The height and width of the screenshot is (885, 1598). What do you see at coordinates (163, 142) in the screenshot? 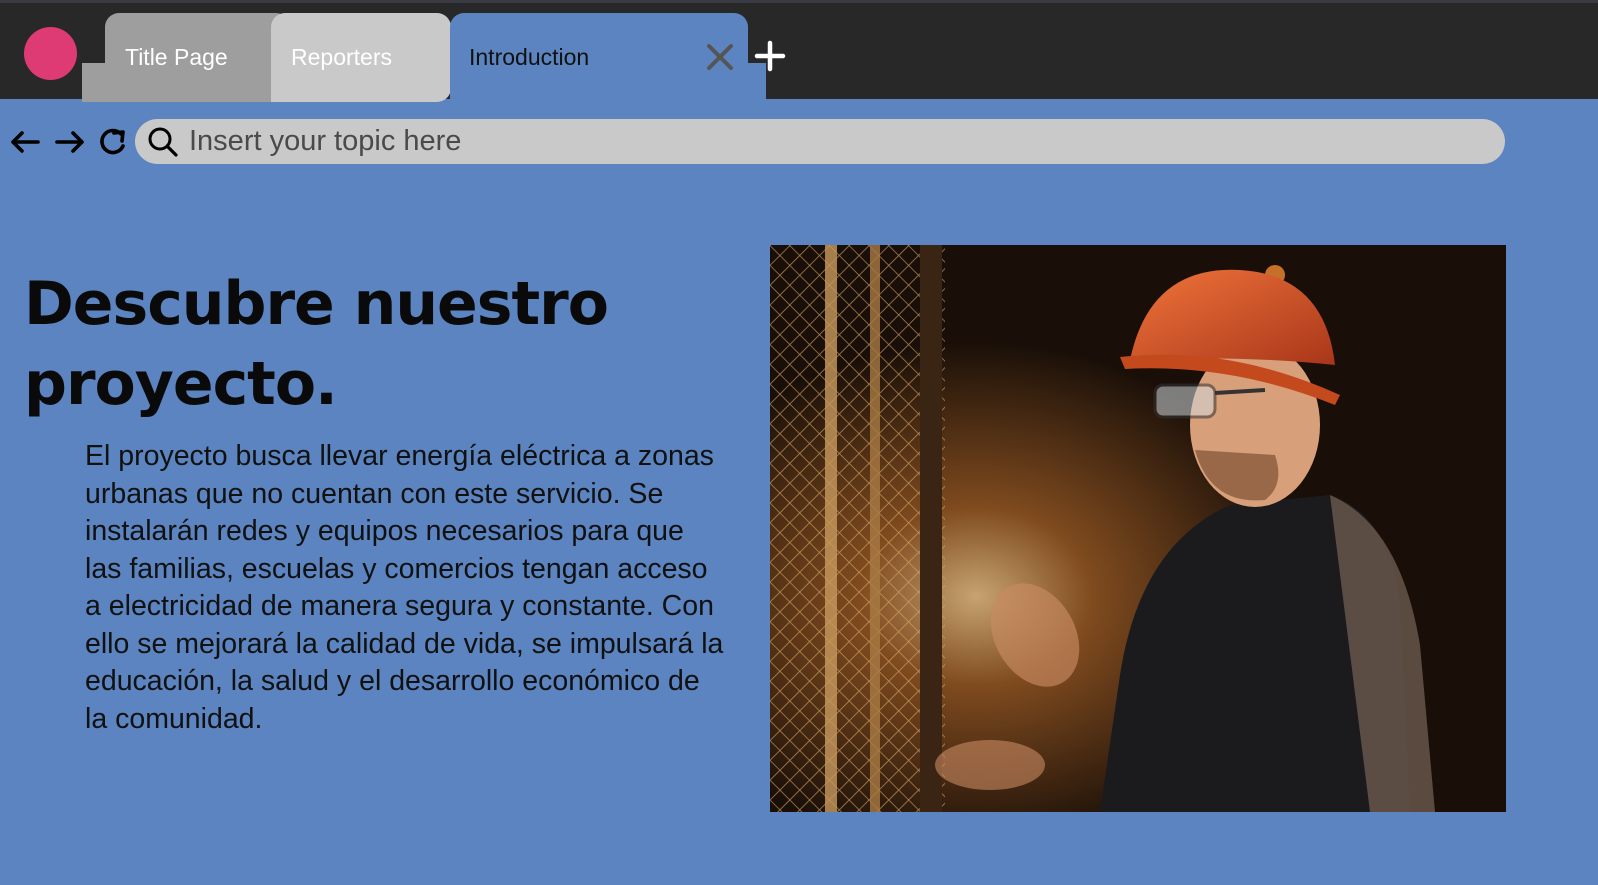
I see `search-icon` at bounding box center [163, 142].